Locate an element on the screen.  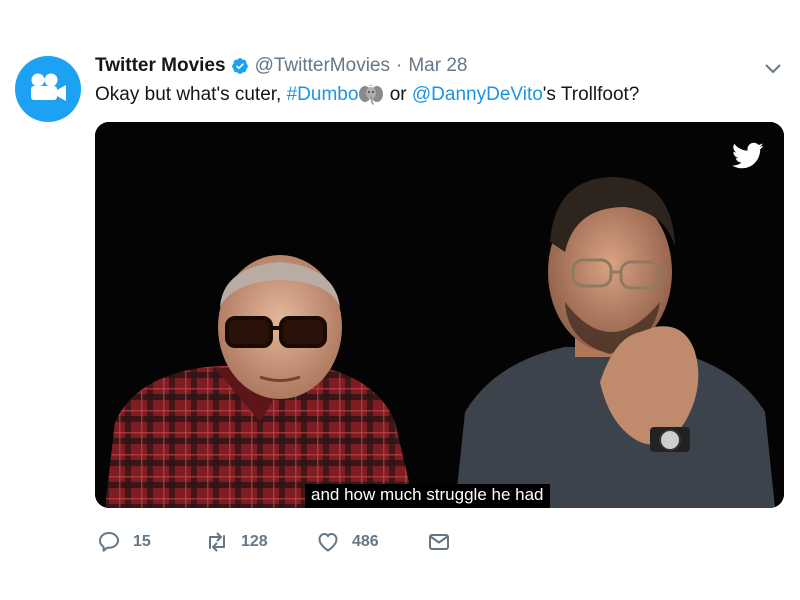
tweet-header: Twitter Movies @TwitterMovies · Mar 28 is located at coordinates (281, 66).